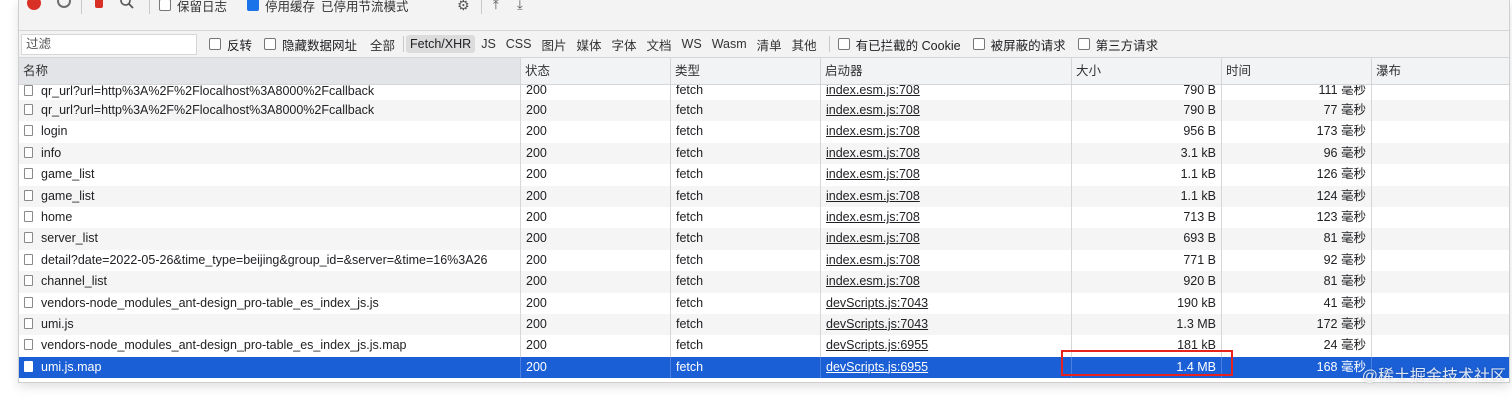 The width and height of the screenshot is (1512, 400). What do you see at coordinates (1196, 323) in the screenshot?
I see `request-size: 1.3 MB` at bounding box center [1196, 323].